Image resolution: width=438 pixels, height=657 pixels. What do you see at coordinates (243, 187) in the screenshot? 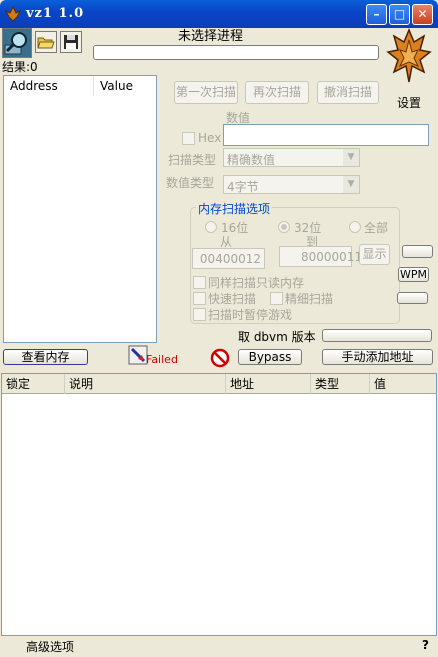
I see `value-type-value: 4字节` at bounding box center [243, 187].